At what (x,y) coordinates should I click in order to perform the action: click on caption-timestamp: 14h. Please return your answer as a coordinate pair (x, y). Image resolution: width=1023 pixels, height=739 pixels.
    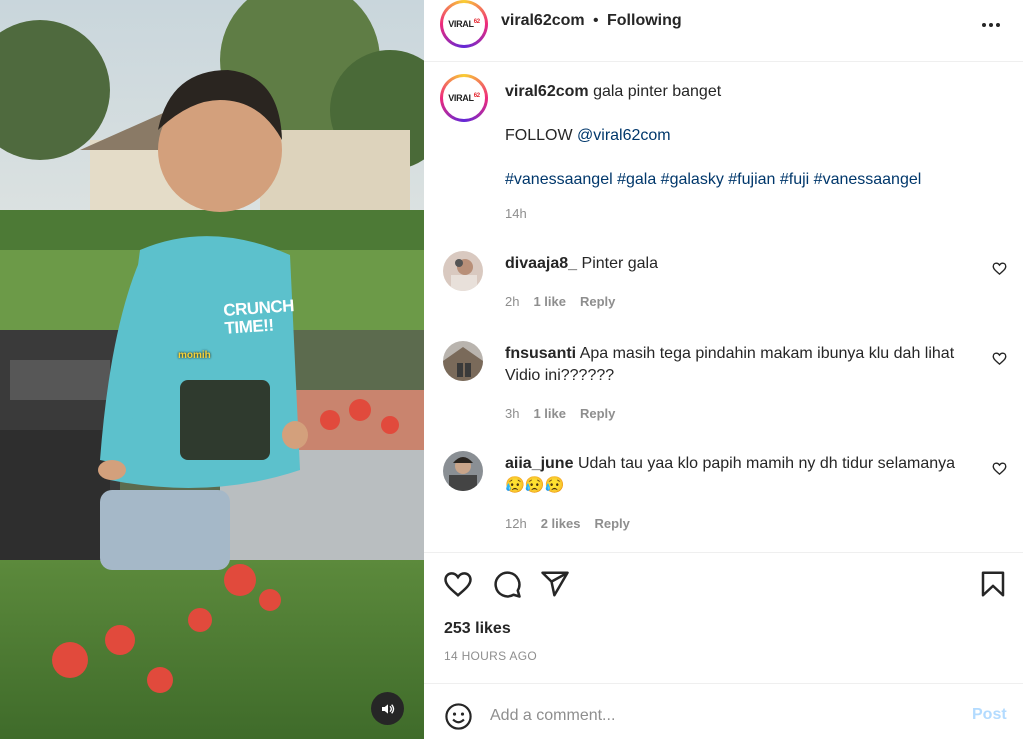
    Looking at the image, I should click on (516, 213).